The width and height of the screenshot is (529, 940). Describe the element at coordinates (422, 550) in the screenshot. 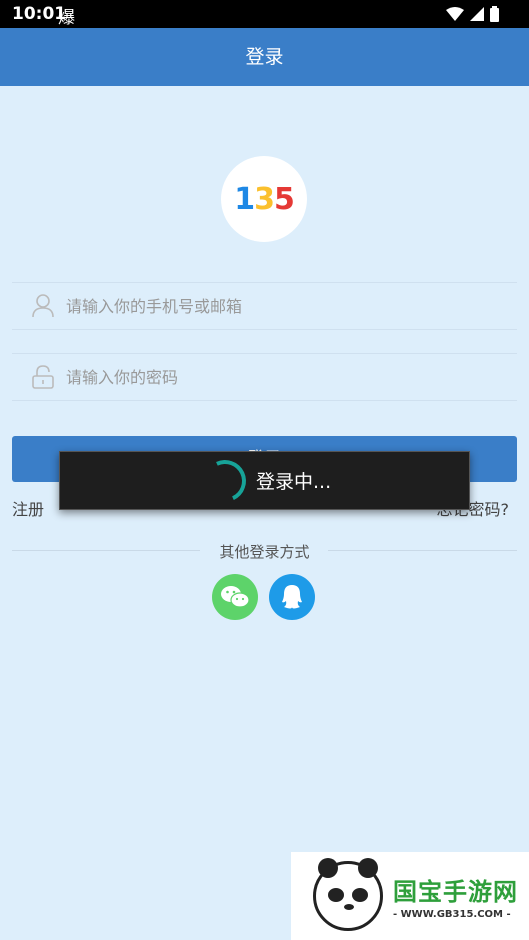

I see `divider-right` at that location.